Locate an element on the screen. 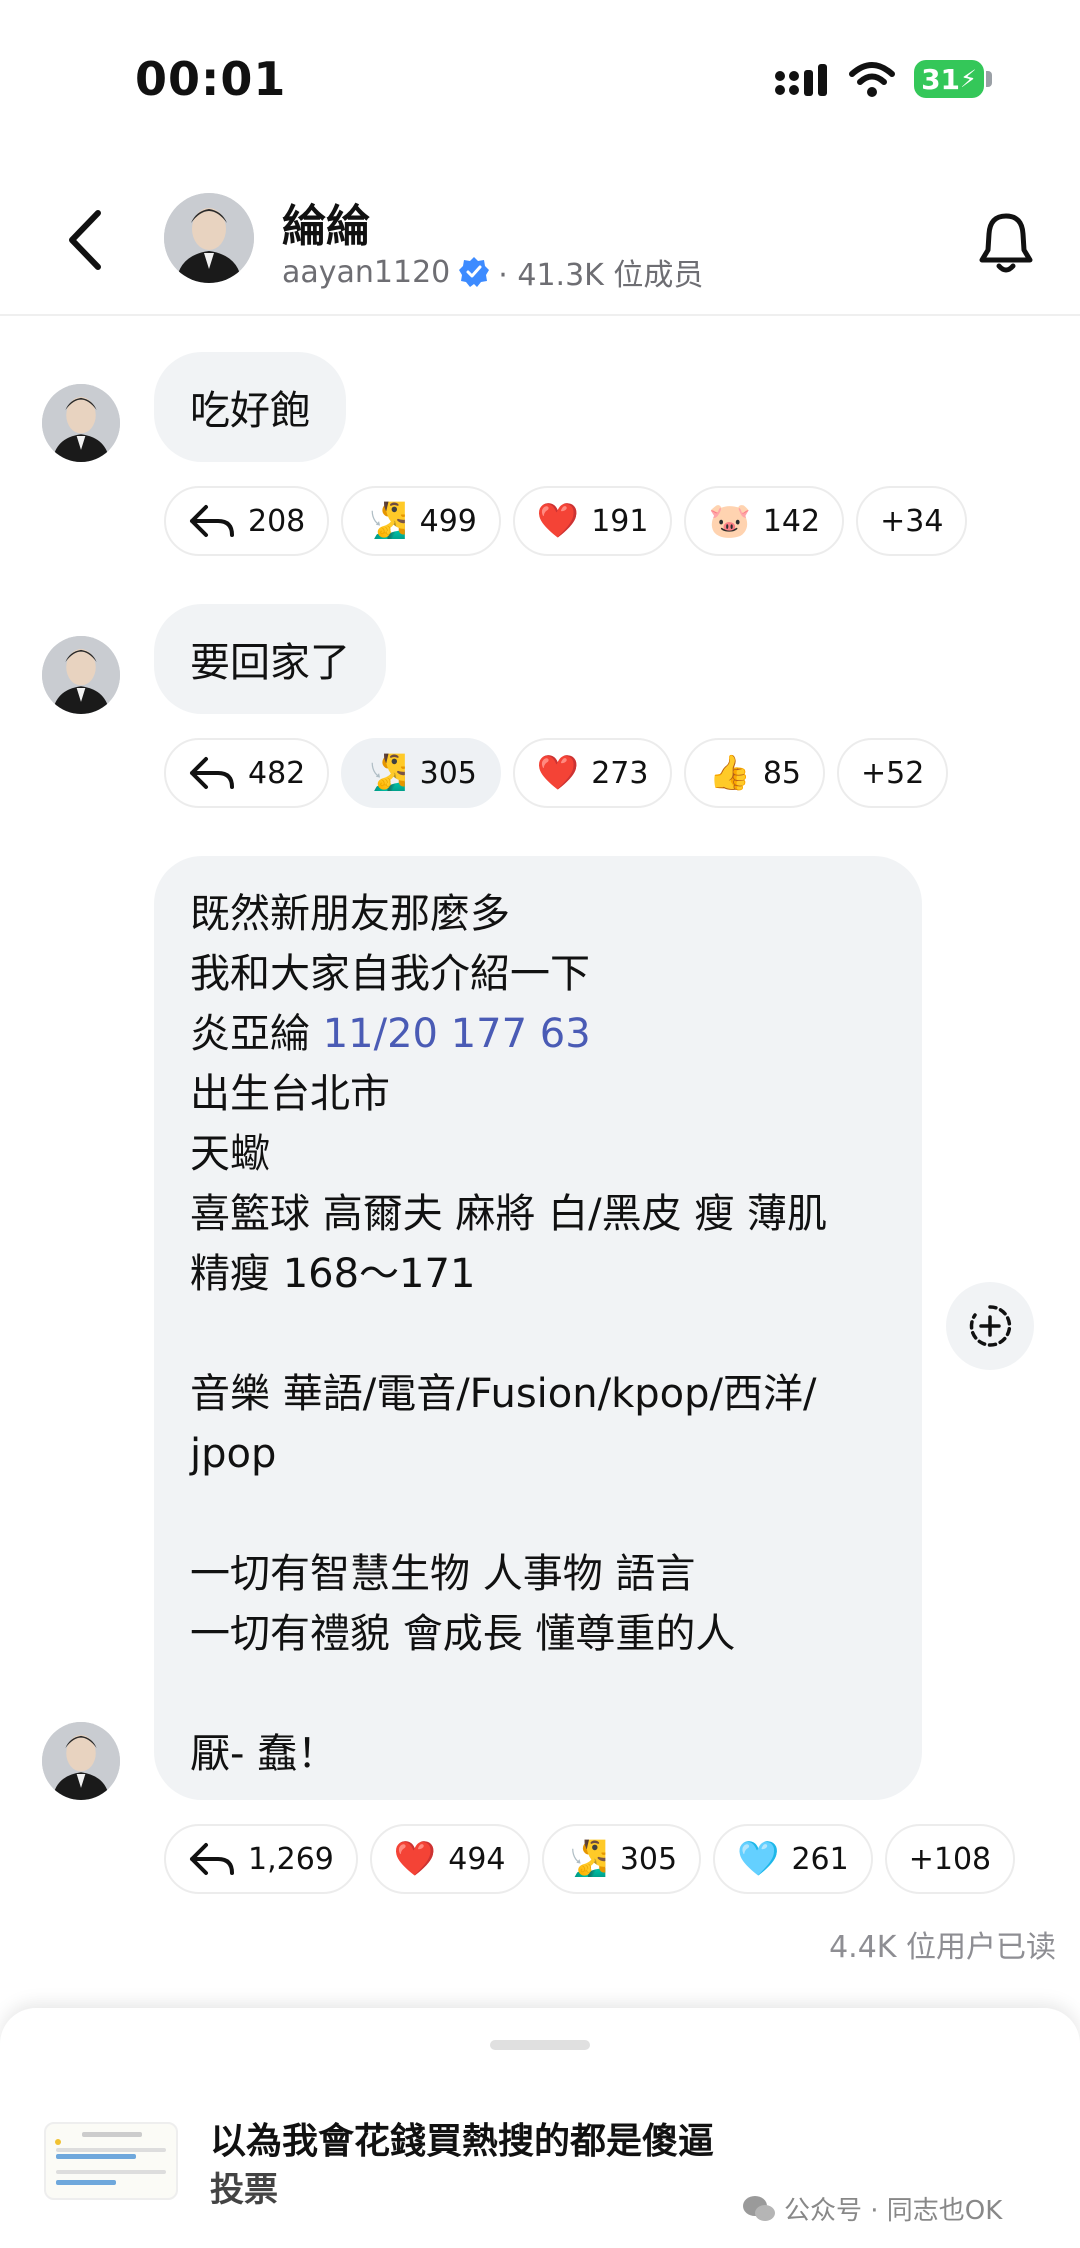 Image resolution: width=1080 pixels, height=2248 pixels. reply-chip: 1,269 is located at coordinates (261, 1859).